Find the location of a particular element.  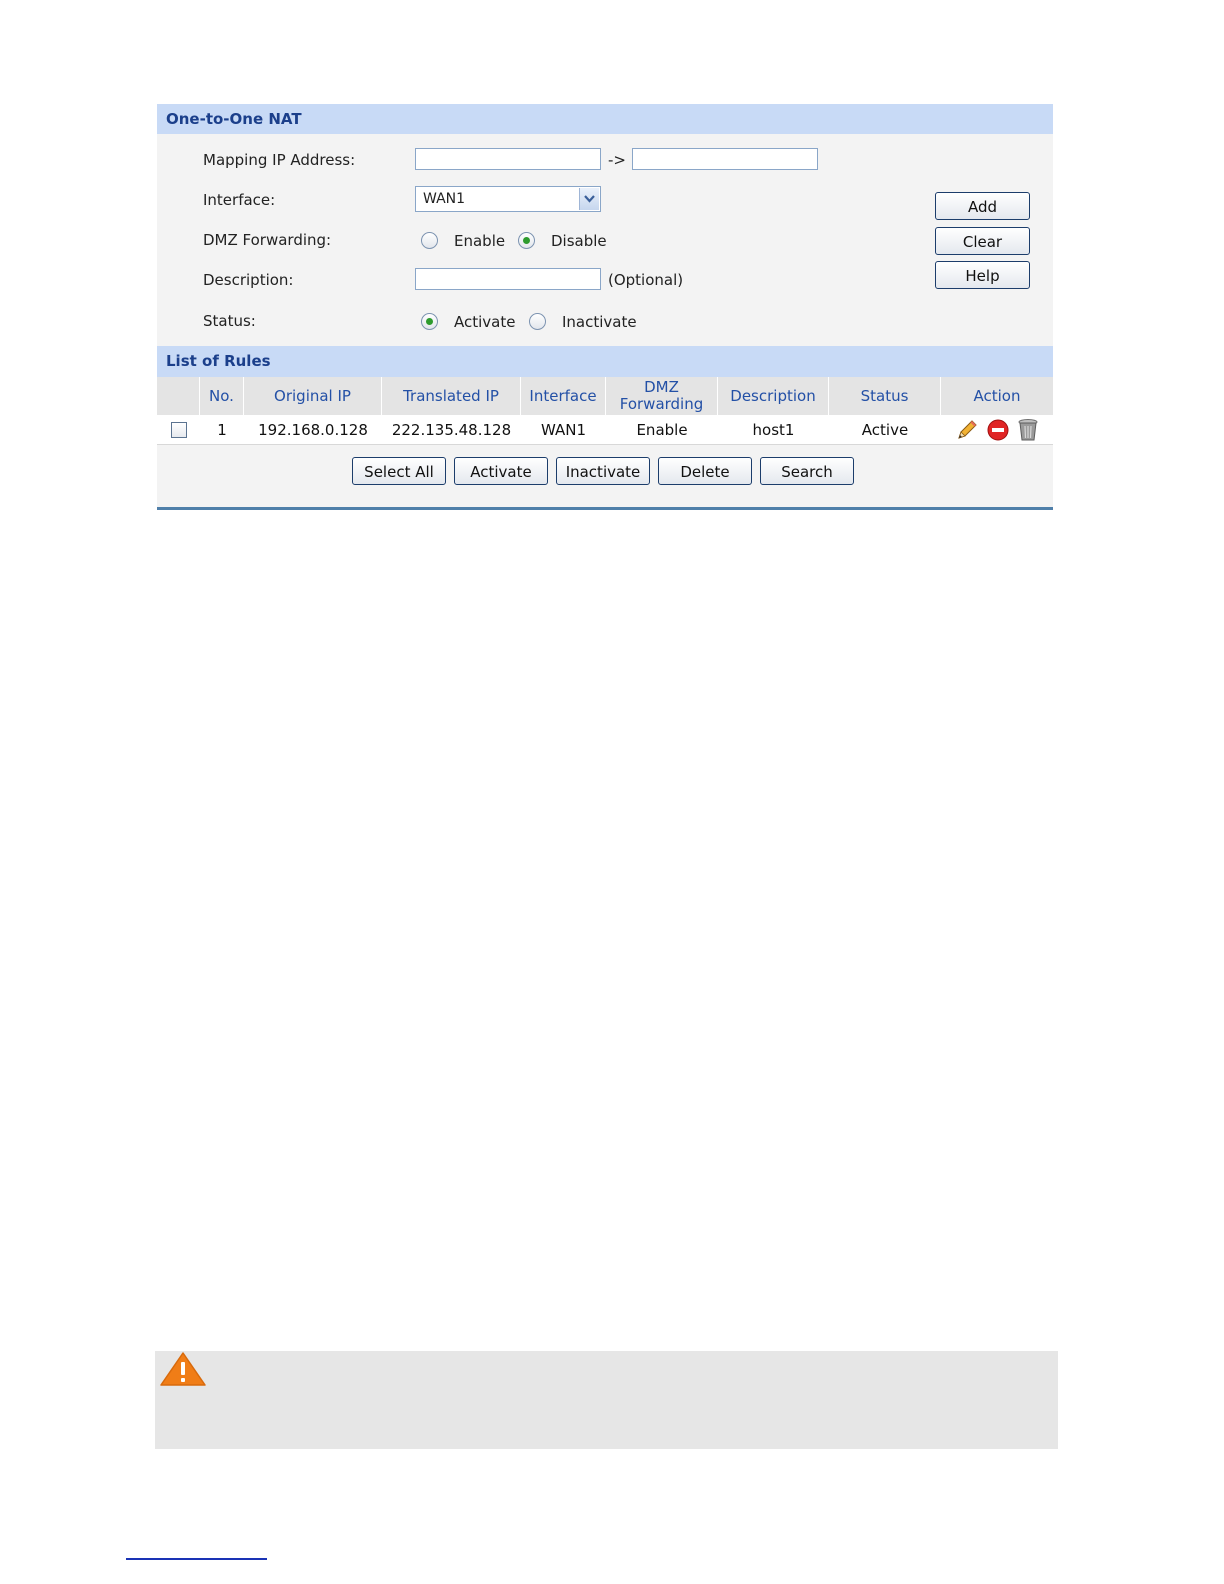

mapping-ip-from-input is located at coordinates (508, 159).